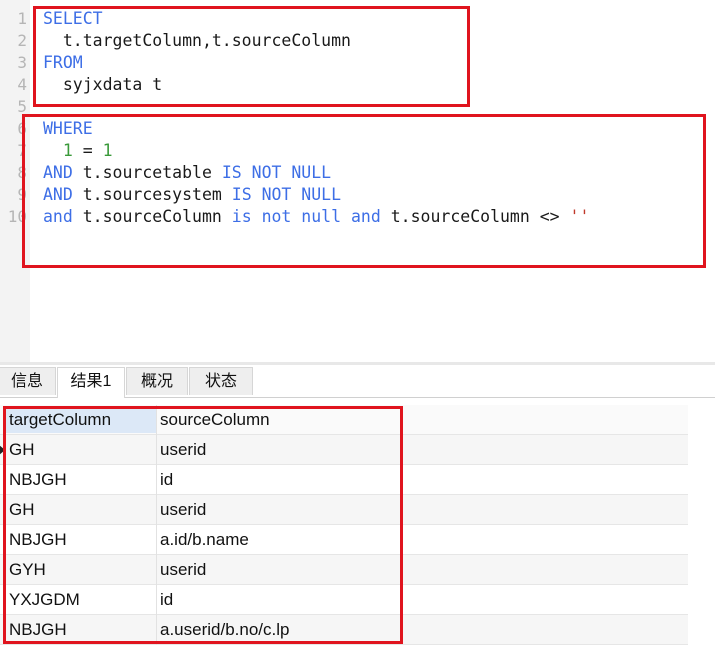 The image size is (715, 646). Describe the element at coordinates (2, 450) in the screenshot. I see `current-row-indicator-icon` at that location.